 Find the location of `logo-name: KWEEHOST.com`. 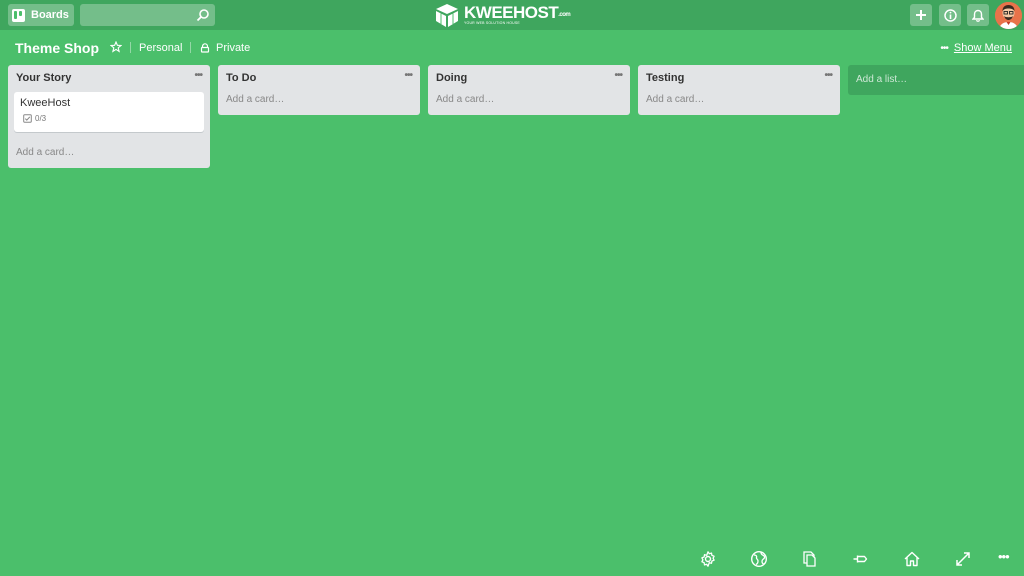

logo-name: KWEEHOST.com is located at coordinates (517, 13).